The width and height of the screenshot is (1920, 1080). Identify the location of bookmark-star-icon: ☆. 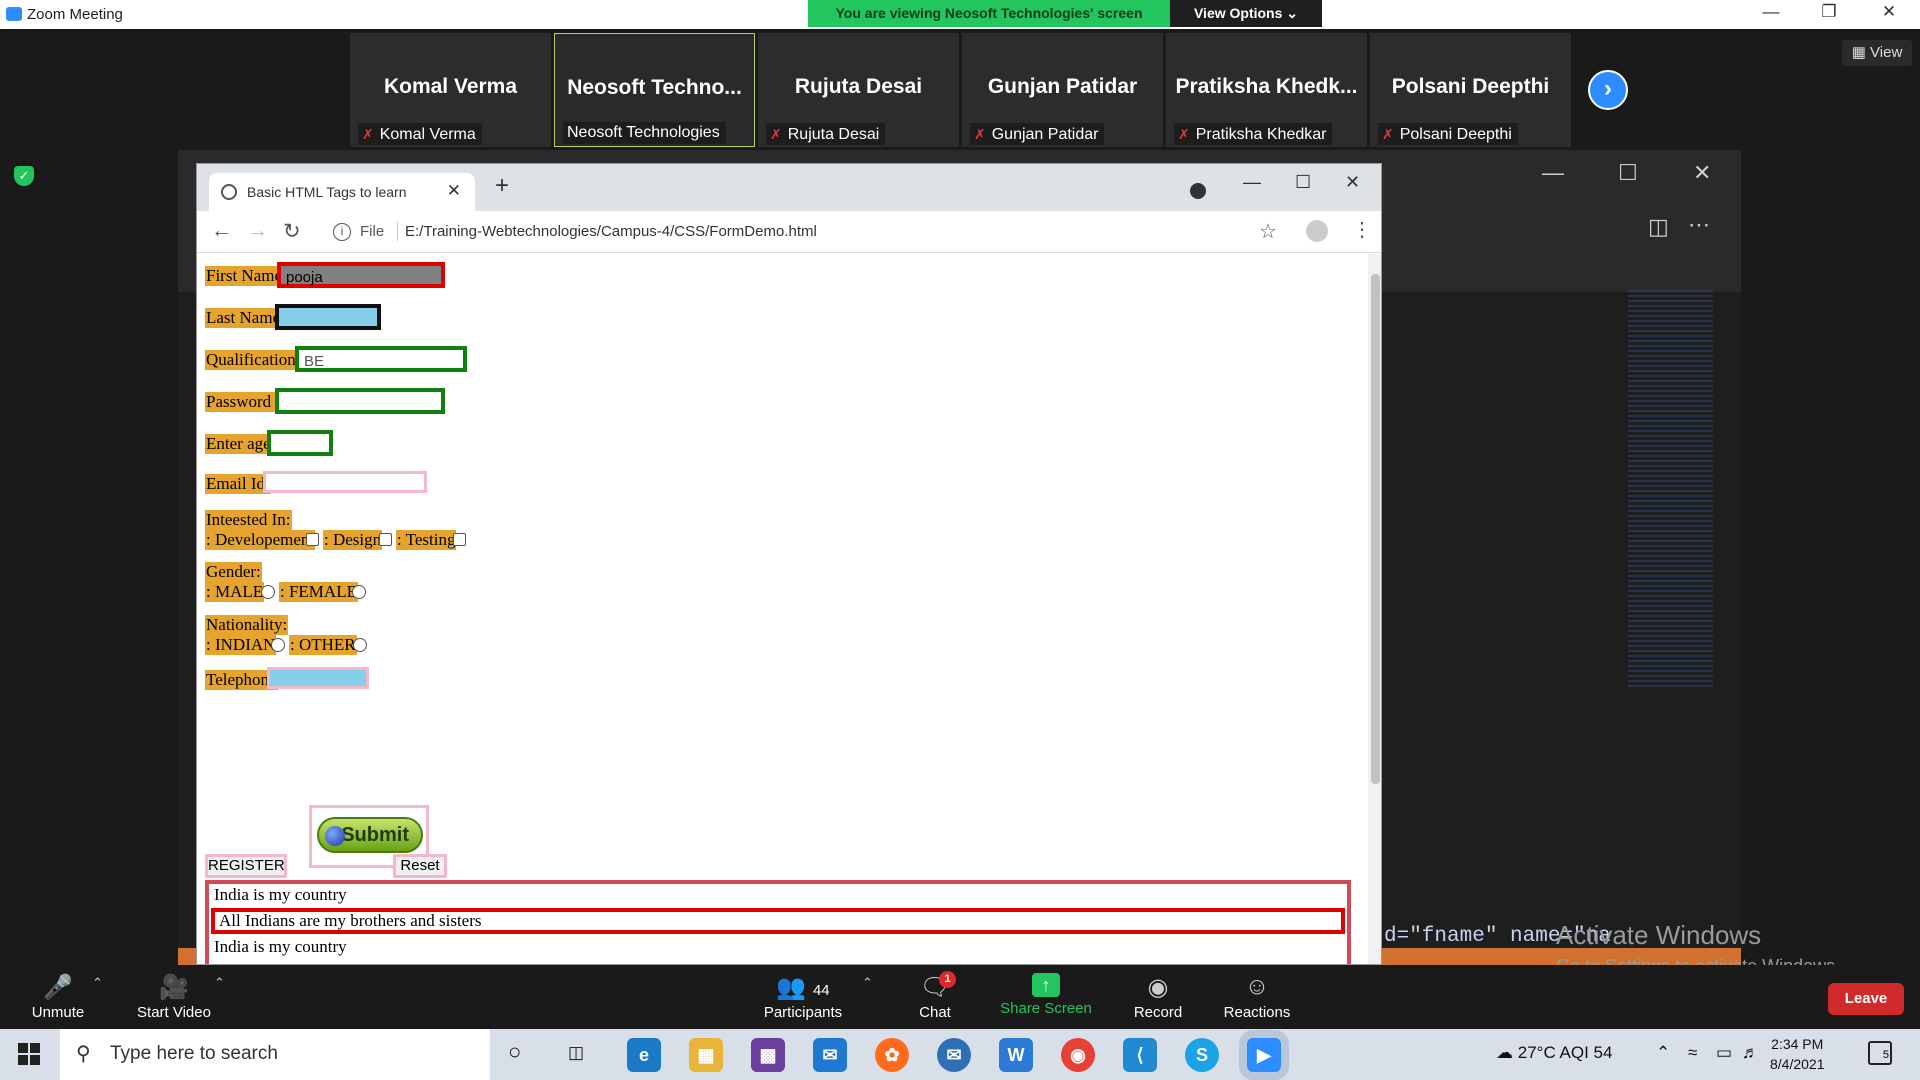
(1268, 231).